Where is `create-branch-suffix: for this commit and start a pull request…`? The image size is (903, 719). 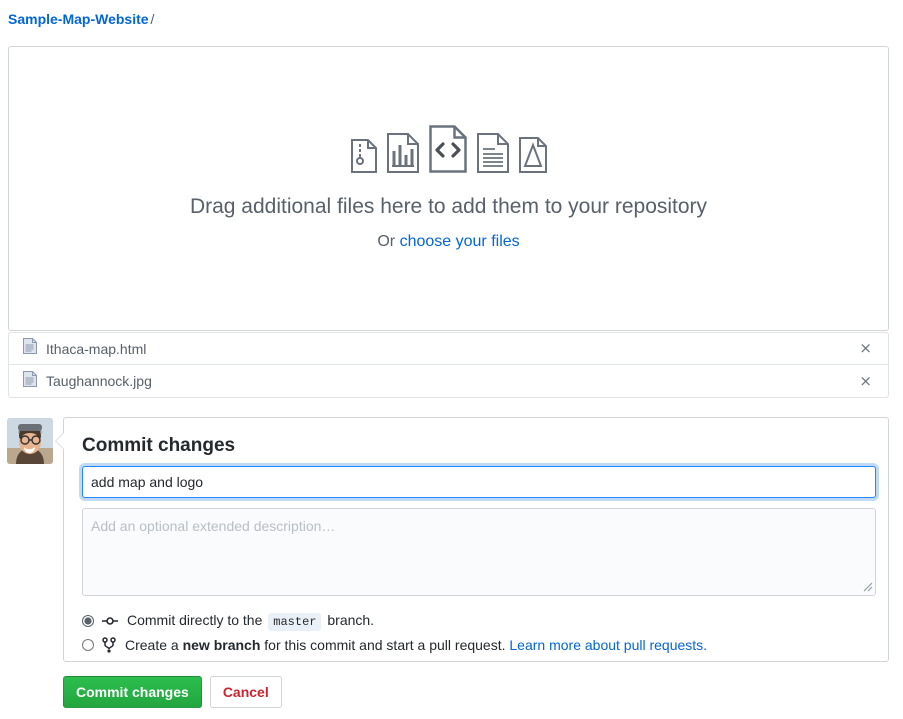 create-branch-suffix: for this commit and start a pull request… is located at coordinates (385, 645).